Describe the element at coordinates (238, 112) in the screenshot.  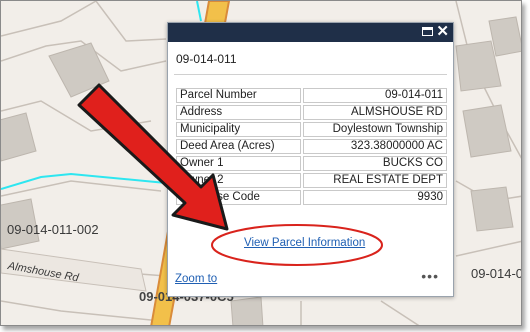
I see `attribute-label: Address` at that location.